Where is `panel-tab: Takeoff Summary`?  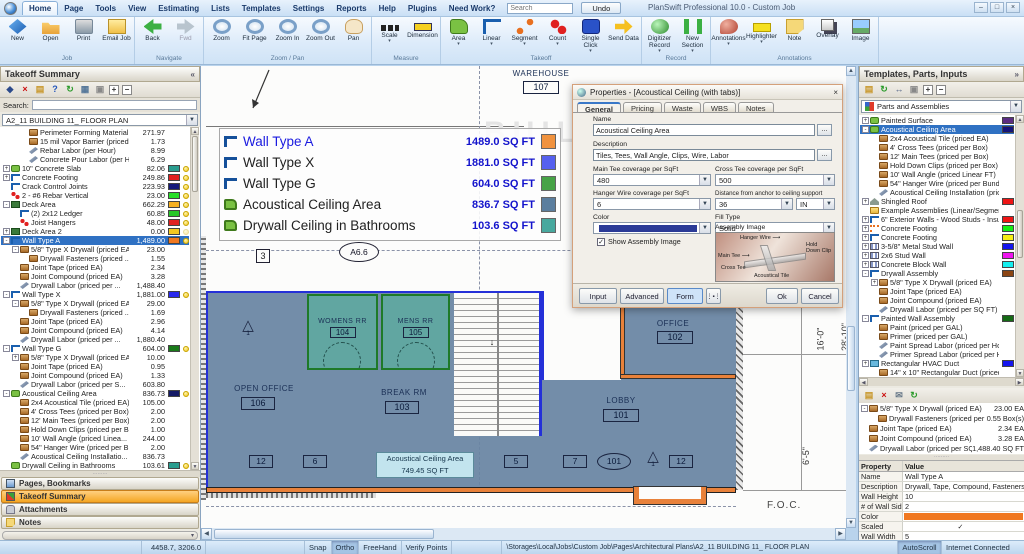
panel-tab: Takeoff Summary is located at coordinates (100, 496).